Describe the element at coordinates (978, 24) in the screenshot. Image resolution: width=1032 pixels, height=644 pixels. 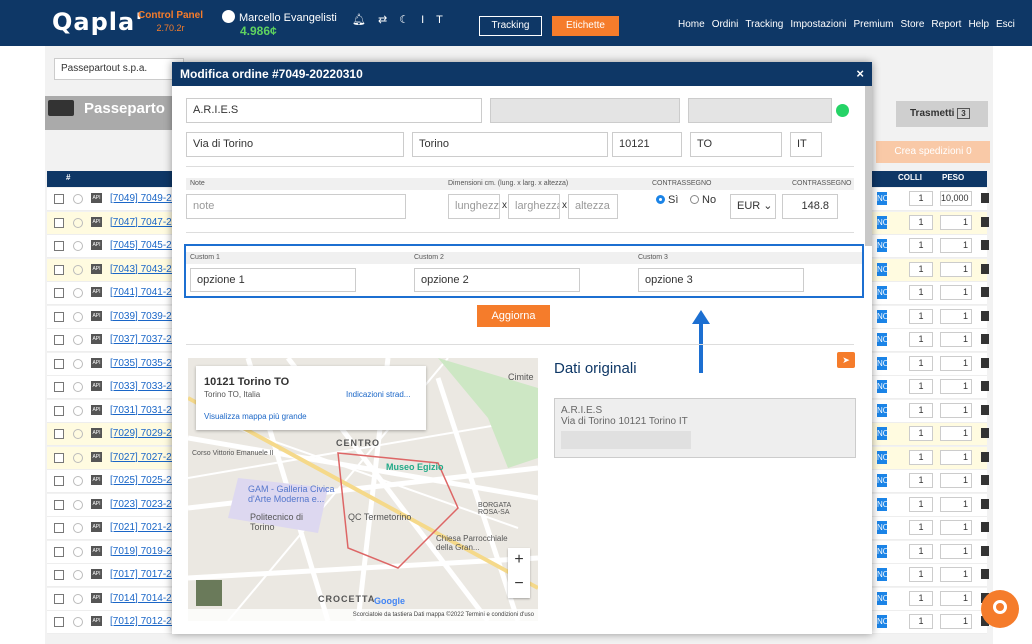
I see `nav-help: Help` at that location.